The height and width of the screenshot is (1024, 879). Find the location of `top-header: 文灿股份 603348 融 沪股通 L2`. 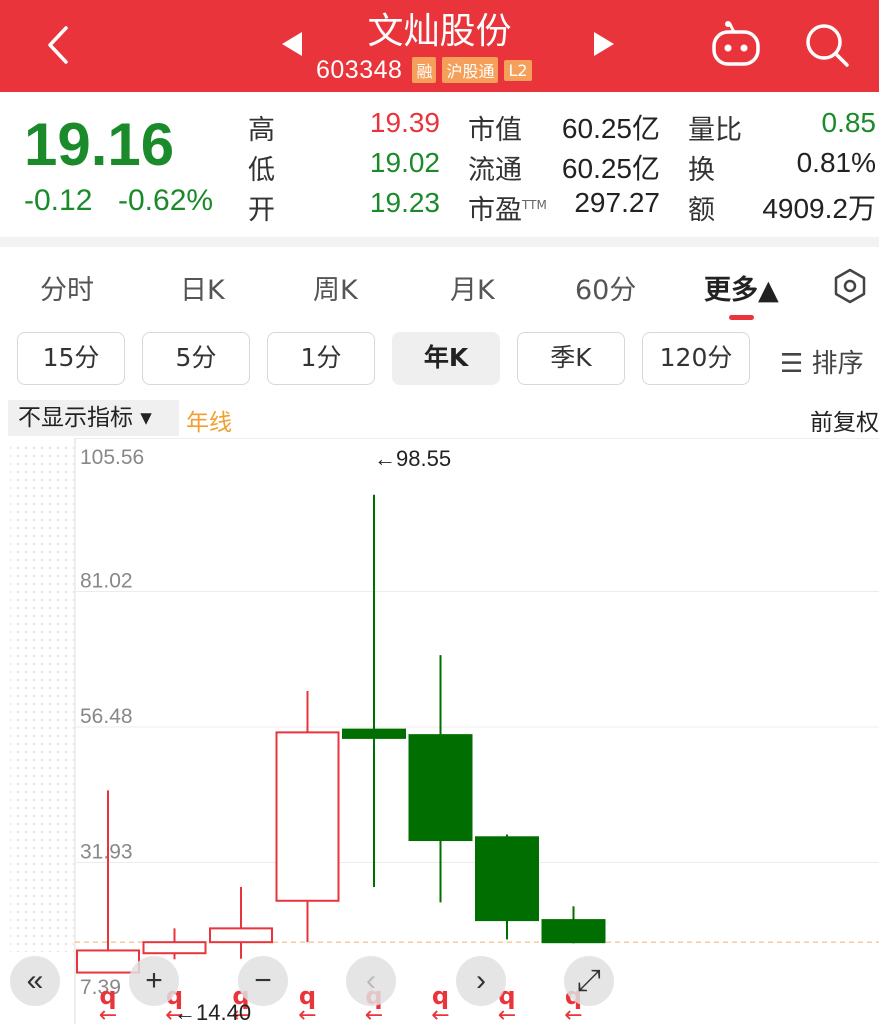

top-header: 文灿股份 603348 融 沪股通 L2 is located at coordinates (439, 46).